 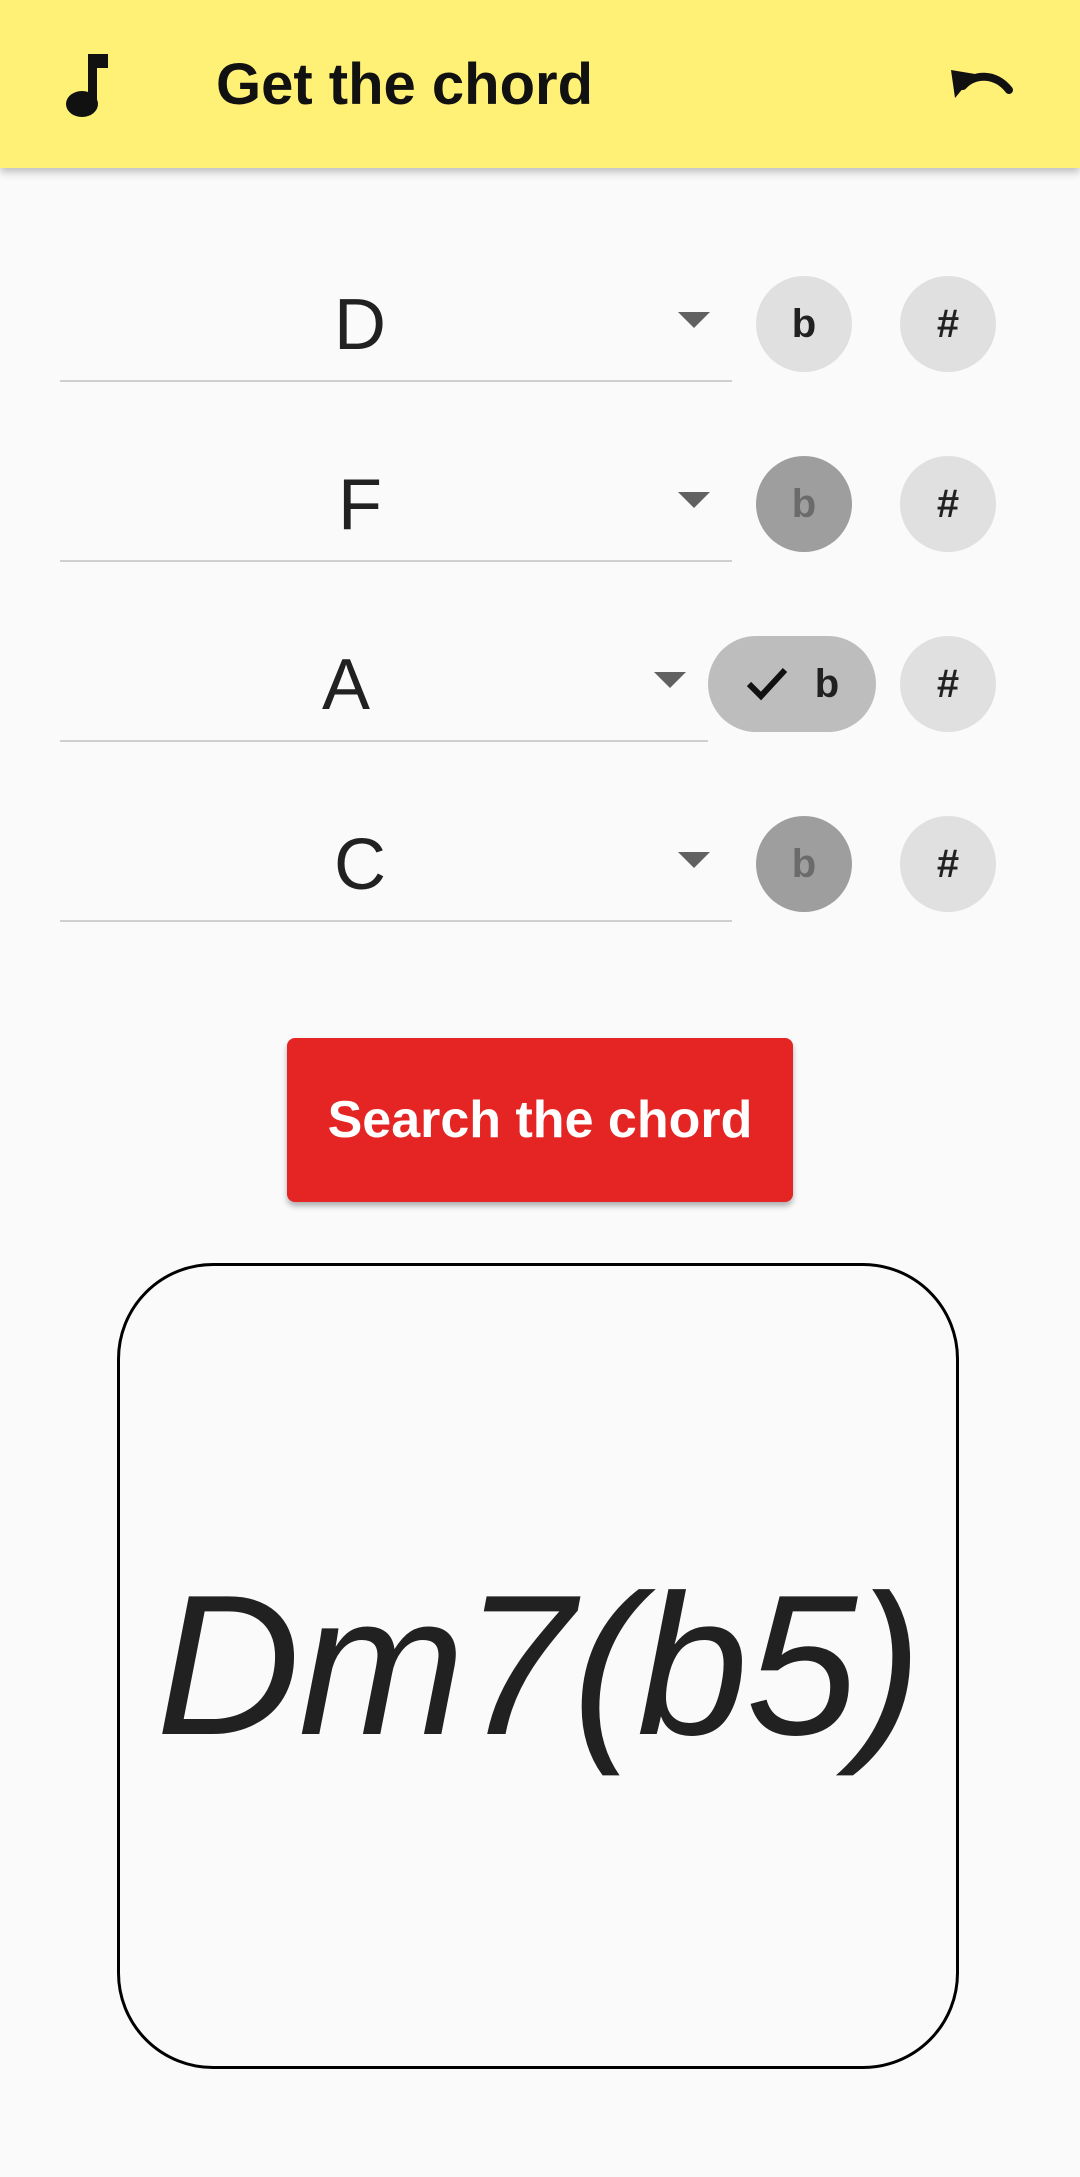 I want to click on note-select-2: F, so click(x=396, y=504).